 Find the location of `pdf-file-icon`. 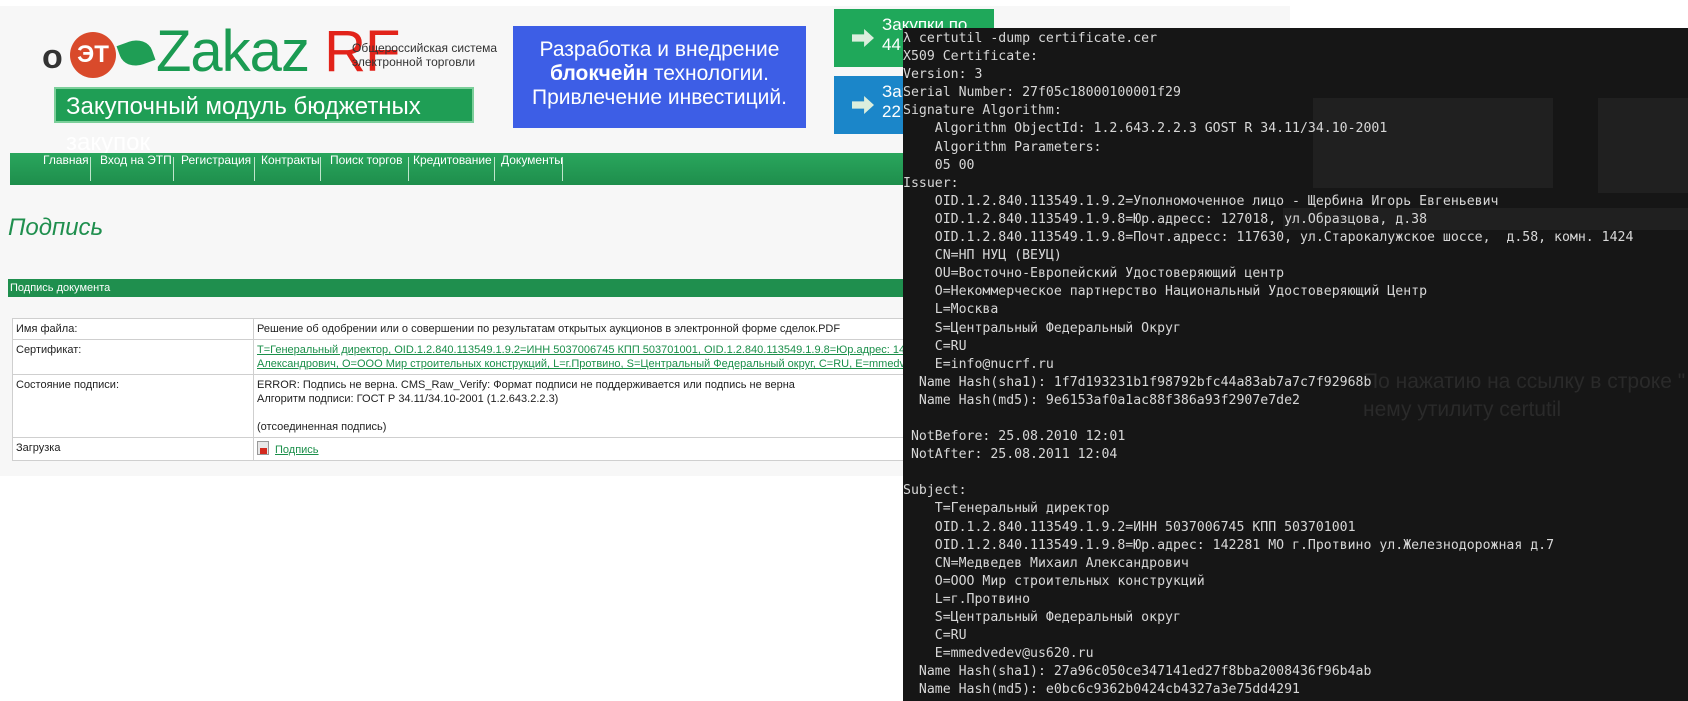

pdf-file-icon is located at coordinates (263, 448).